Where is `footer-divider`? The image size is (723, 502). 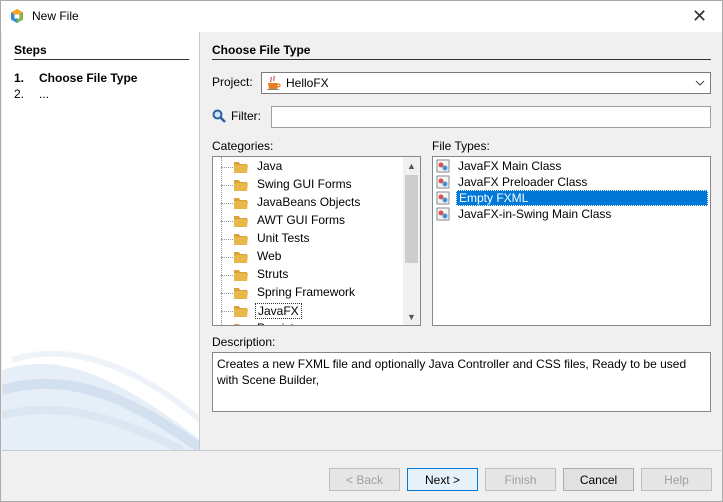
footer-divider is located at coordinates (362, 450).